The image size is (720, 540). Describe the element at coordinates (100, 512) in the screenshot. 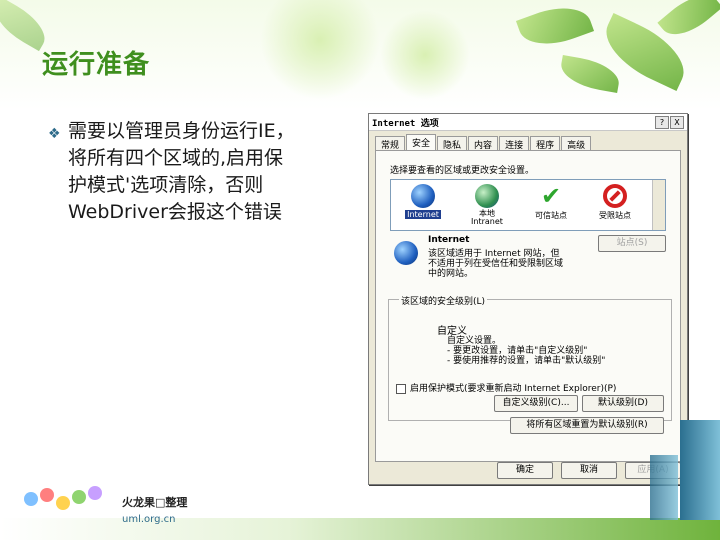

I see `logo-figures` at that location.